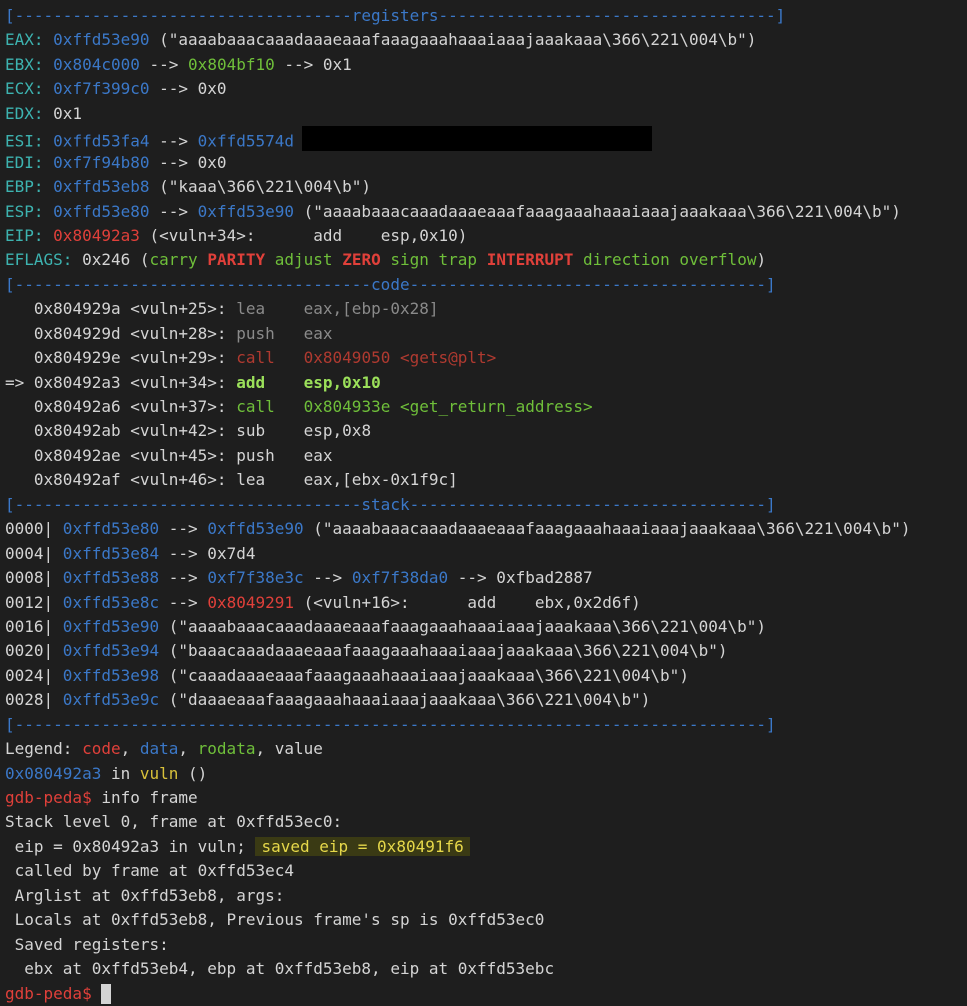 The image size is (967, 1006). I want to click on stack-address: 0xffd53e9c, so click(106, 700).